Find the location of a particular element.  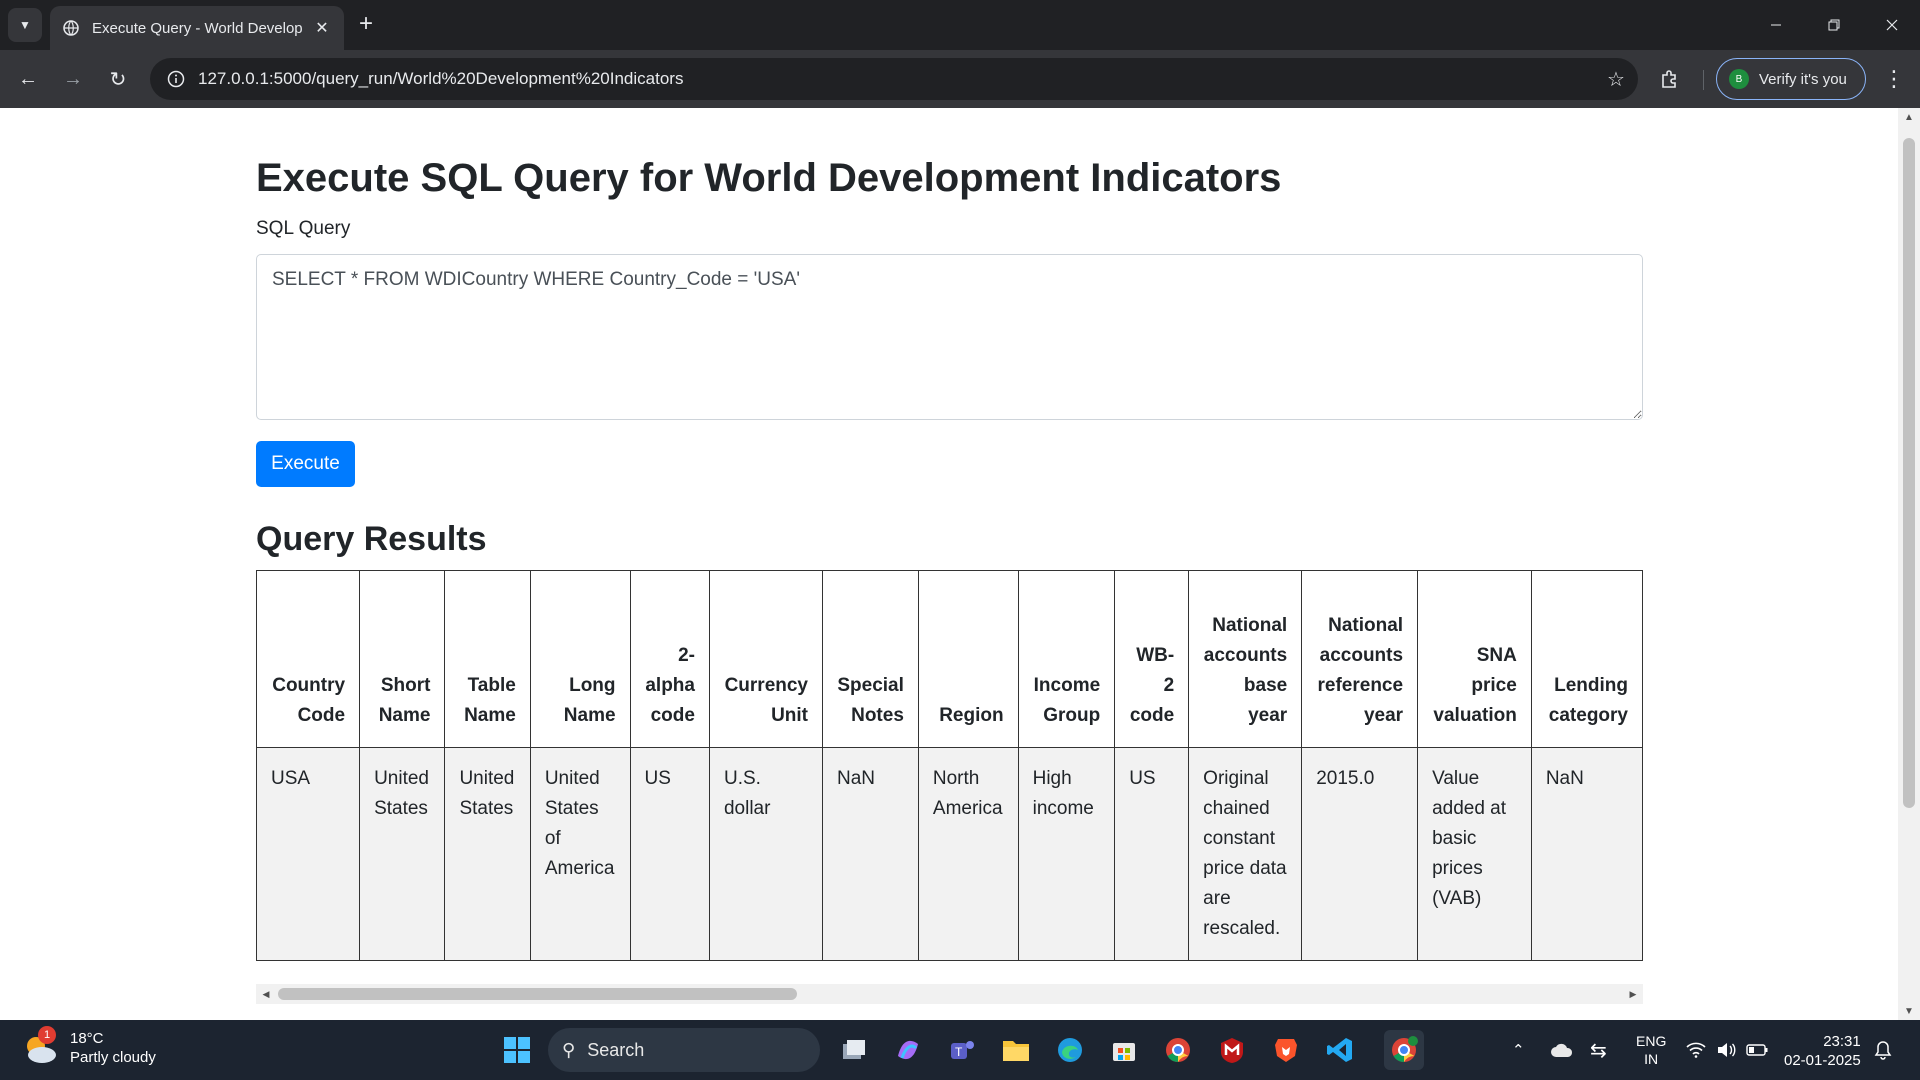

partly-cloudy-icon: 1 is located at coordinates (40, 1047).